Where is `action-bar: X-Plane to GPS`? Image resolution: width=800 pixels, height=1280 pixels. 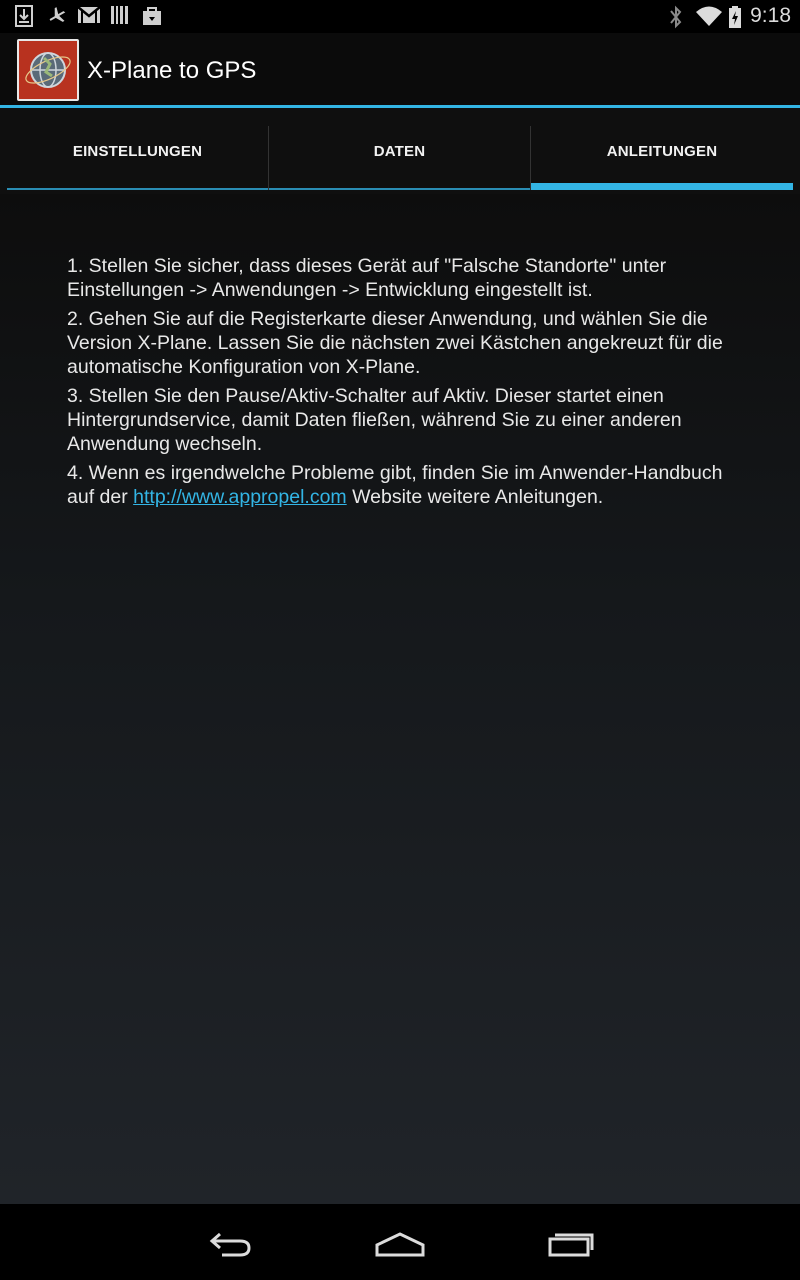
action-bar: X-Plane to GPS is located at coordinates (400, 70).